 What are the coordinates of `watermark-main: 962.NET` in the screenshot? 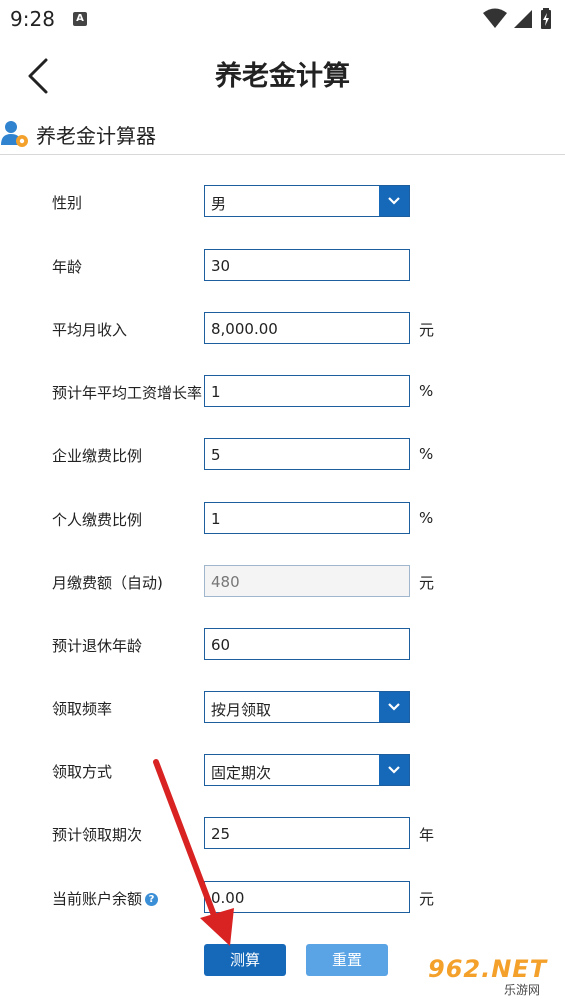 It's located at (488, 969).